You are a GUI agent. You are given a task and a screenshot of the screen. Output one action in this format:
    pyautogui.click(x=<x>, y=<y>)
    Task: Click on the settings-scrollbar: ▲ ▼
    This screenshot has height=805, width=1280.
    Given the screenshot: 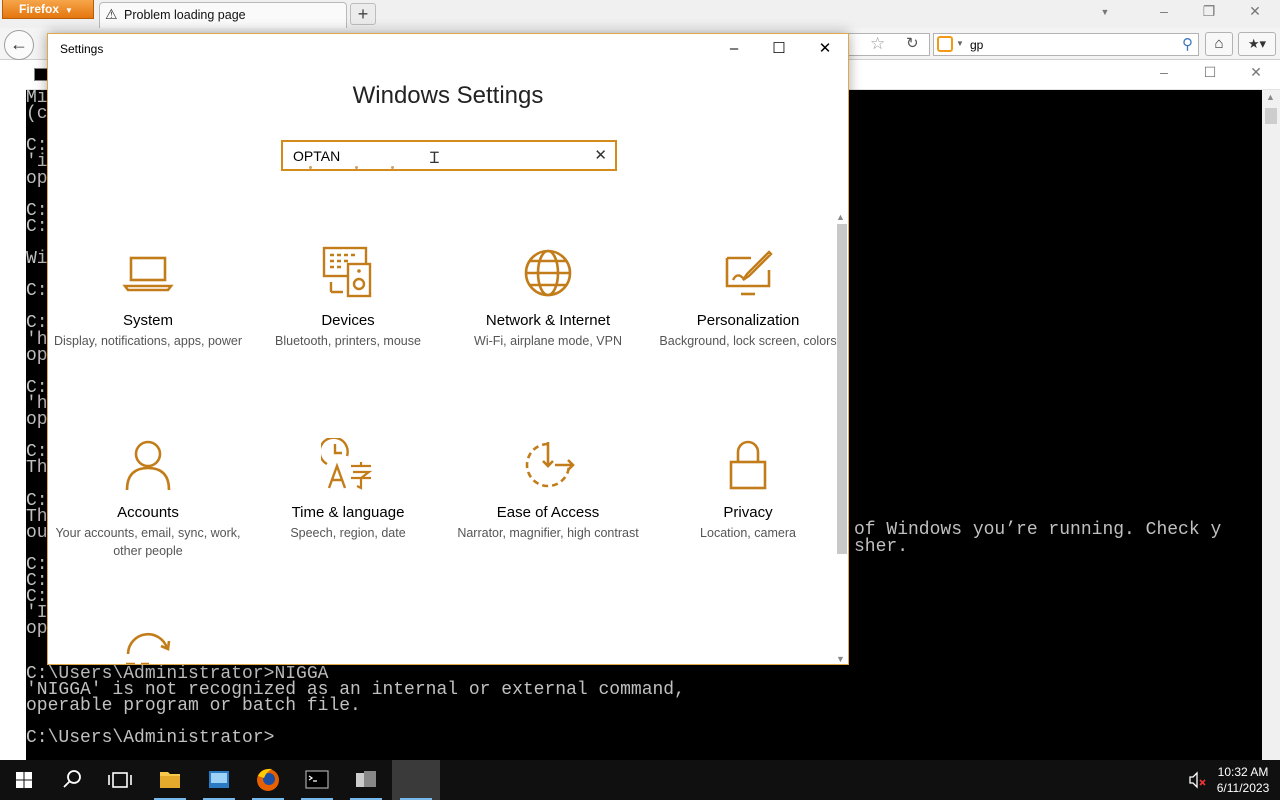 What is the action you would take?
    pyautogui.click(x=842, y=438)
    